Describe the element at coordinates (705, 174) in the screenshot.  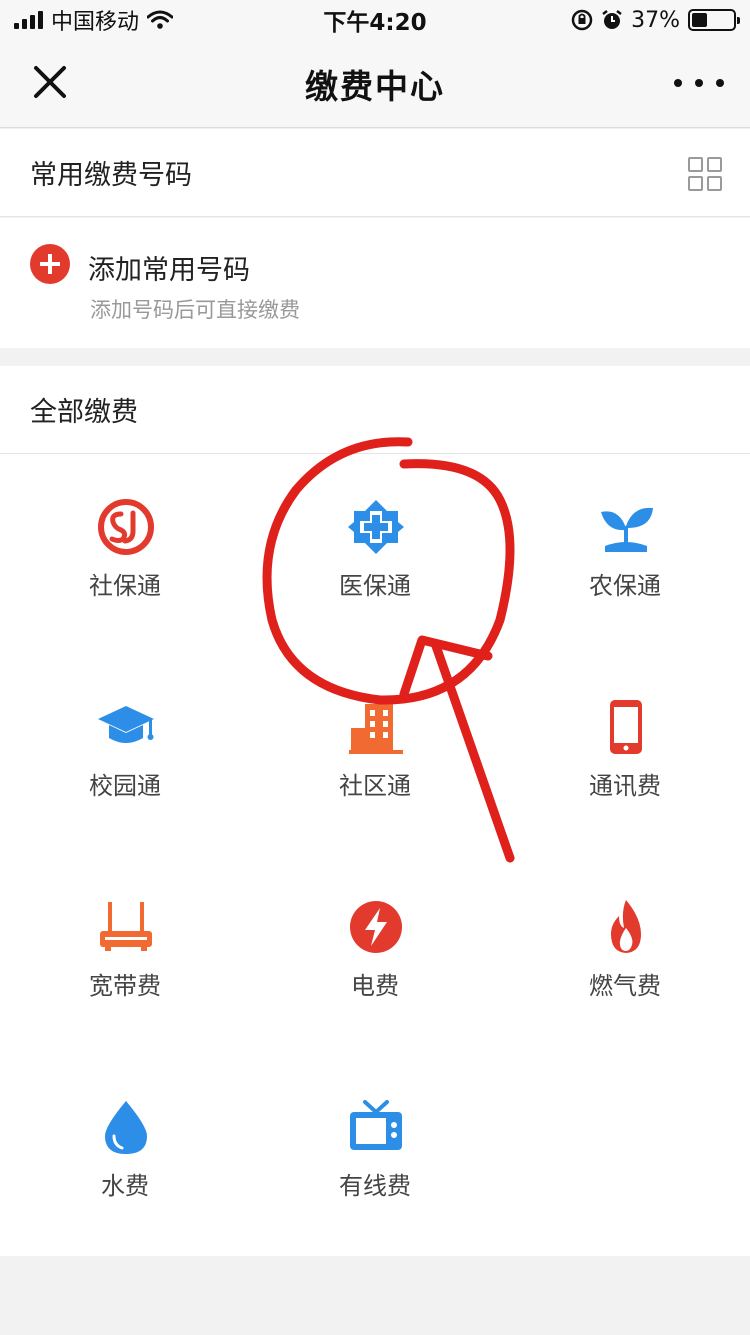
I see `grid-view-icon` at that location.